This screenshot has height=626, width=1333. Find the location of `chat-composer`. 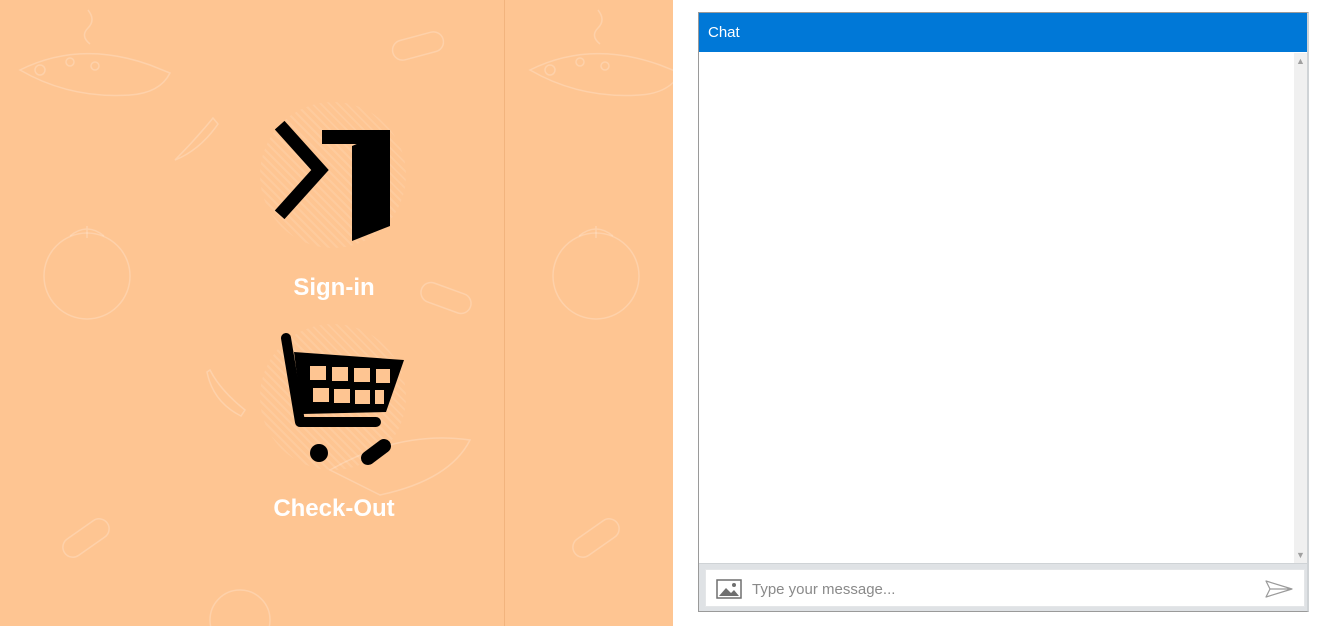

chat-composer is located at coordinates (1003, 587).